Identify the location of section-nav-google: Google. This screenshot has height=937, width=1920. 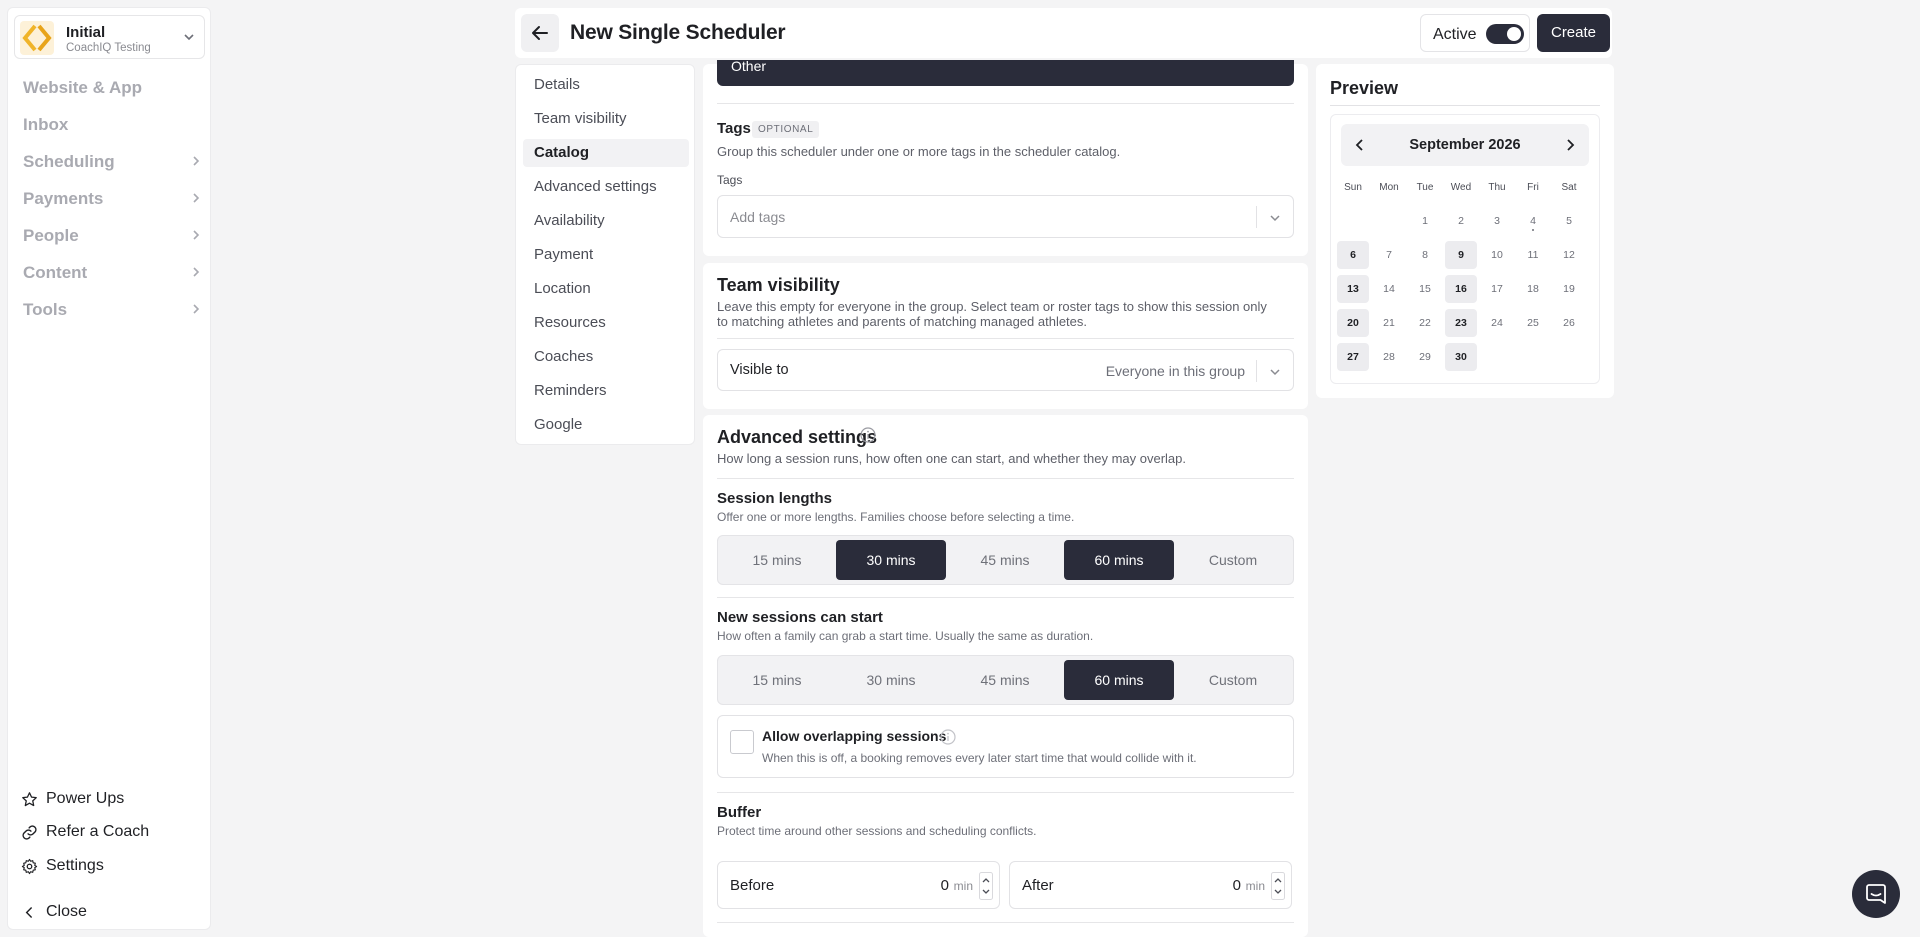
(606, 425).